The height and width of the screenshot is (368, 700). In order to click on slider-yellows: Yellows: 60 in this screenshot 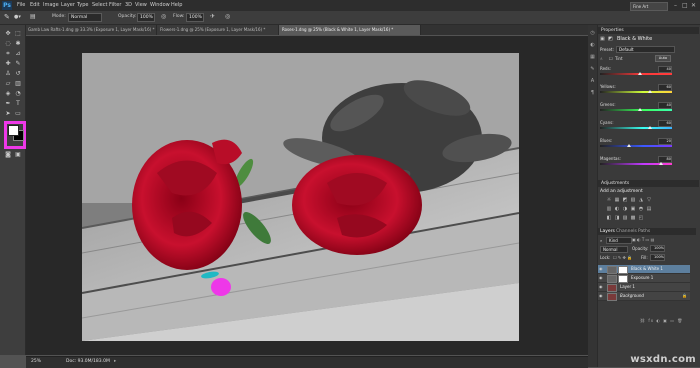, I will do `click(636, 89)`.